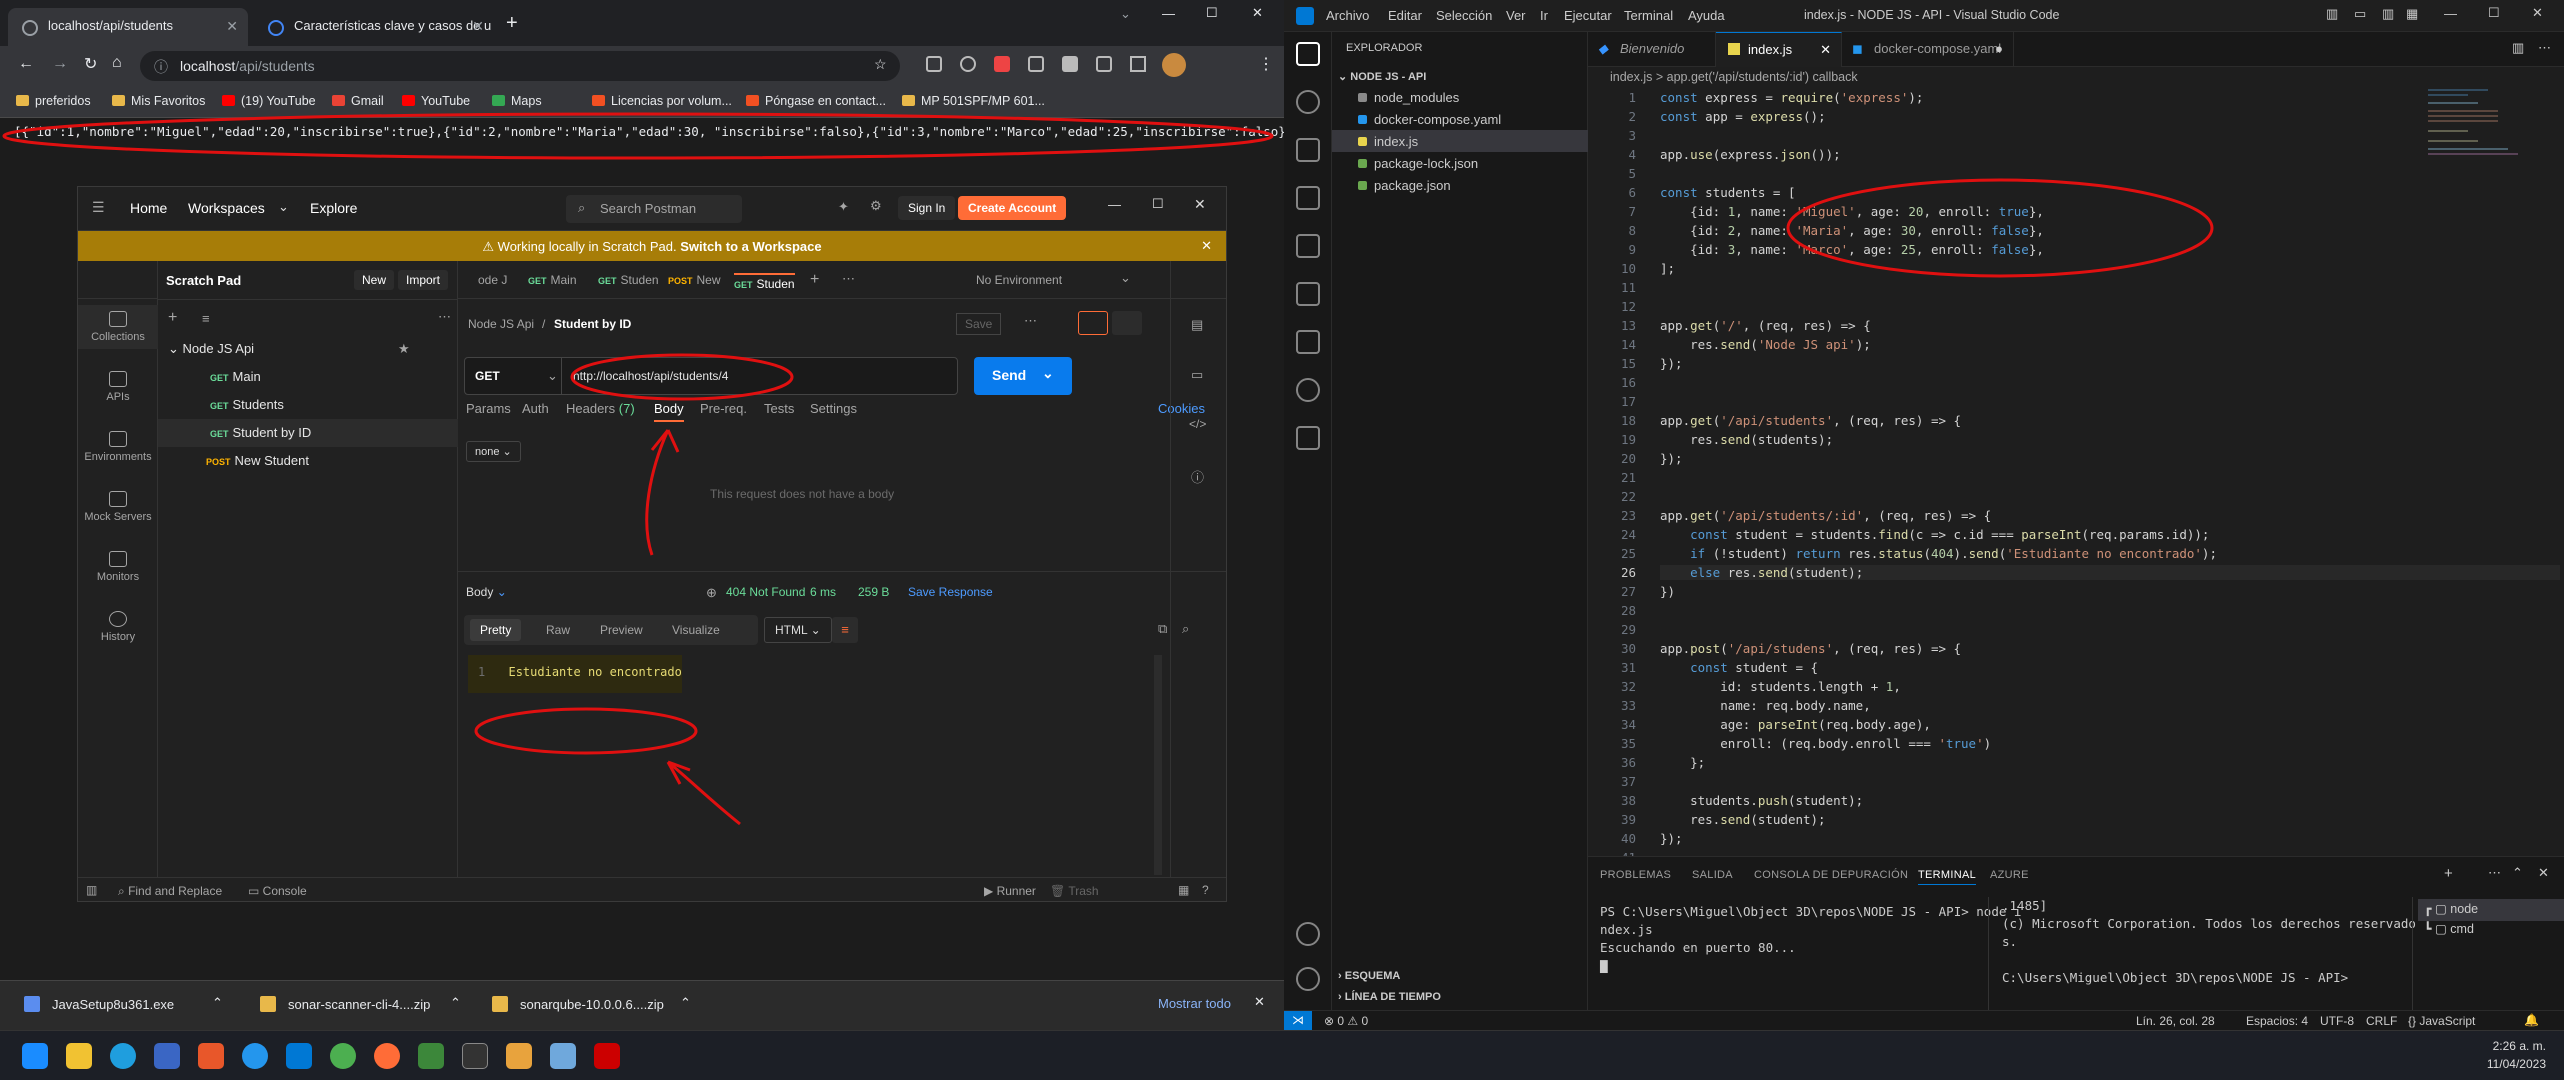  Describe the element at coordinates (845, 630) in the screenshot. I see `wrap-icon: ≡` at that location.